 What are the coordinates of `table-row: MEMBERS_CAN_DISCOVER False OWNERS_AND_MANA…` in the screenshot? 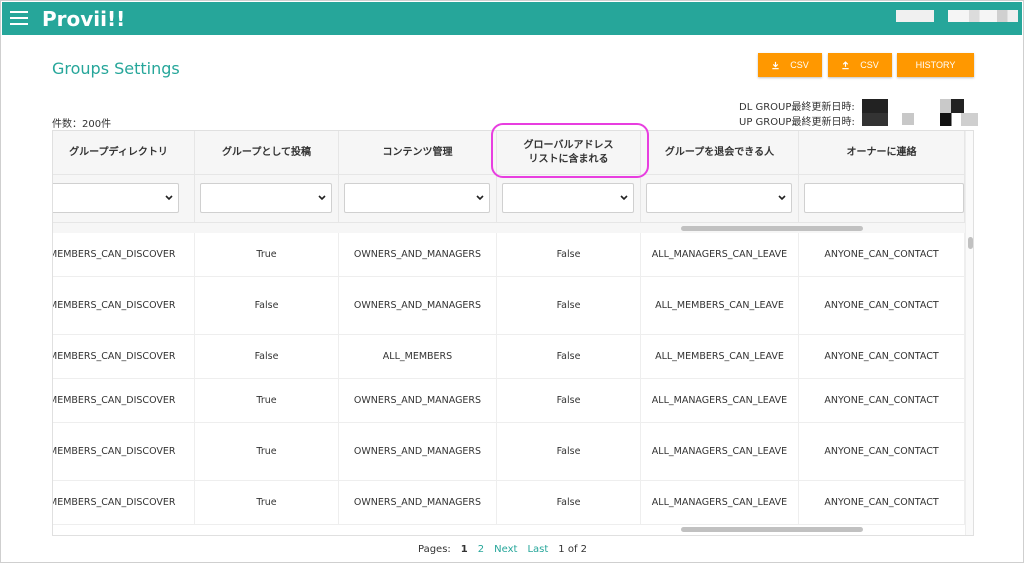 It's located at (509, 306).